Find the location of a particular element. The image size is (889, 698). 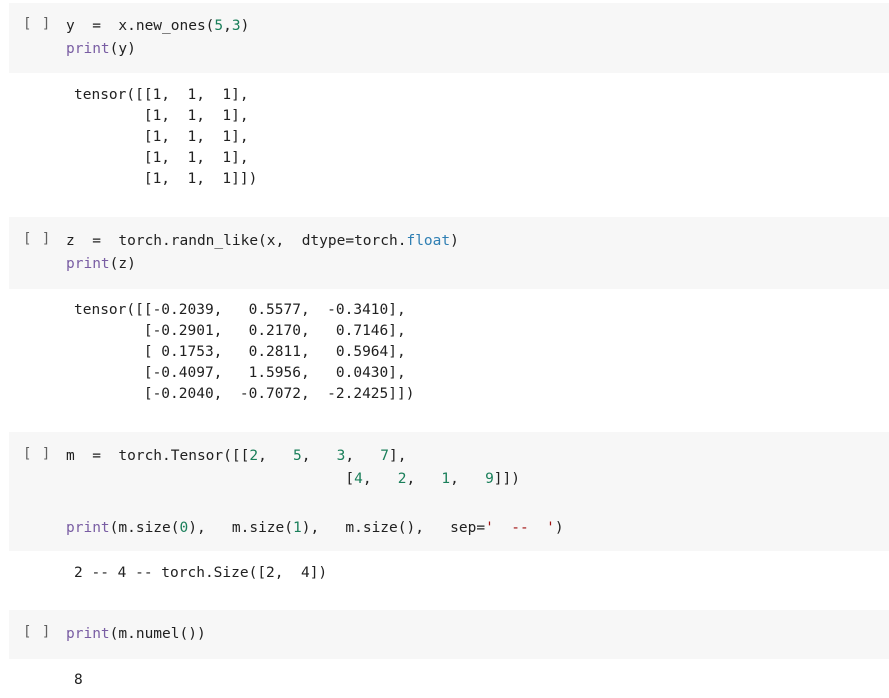

code-cell-4: [ ] print(m.numel()) is located at coordinates (449, 634).